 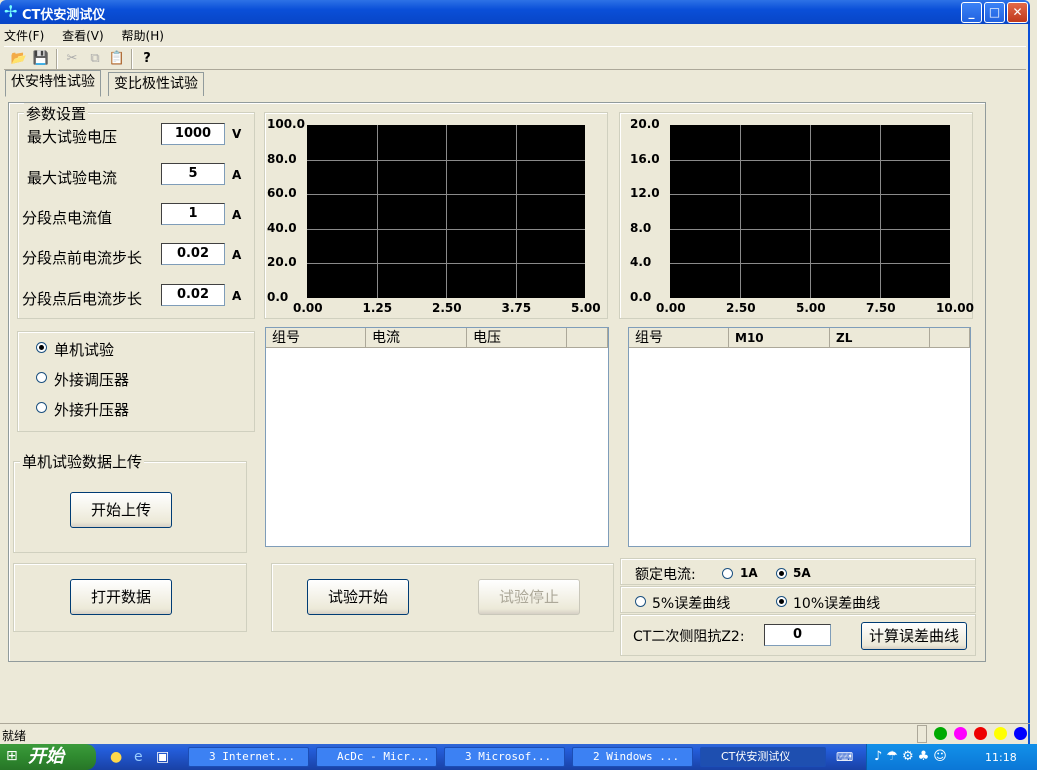 I want to click on post-step-unit: A, so click(x=237, y=296).